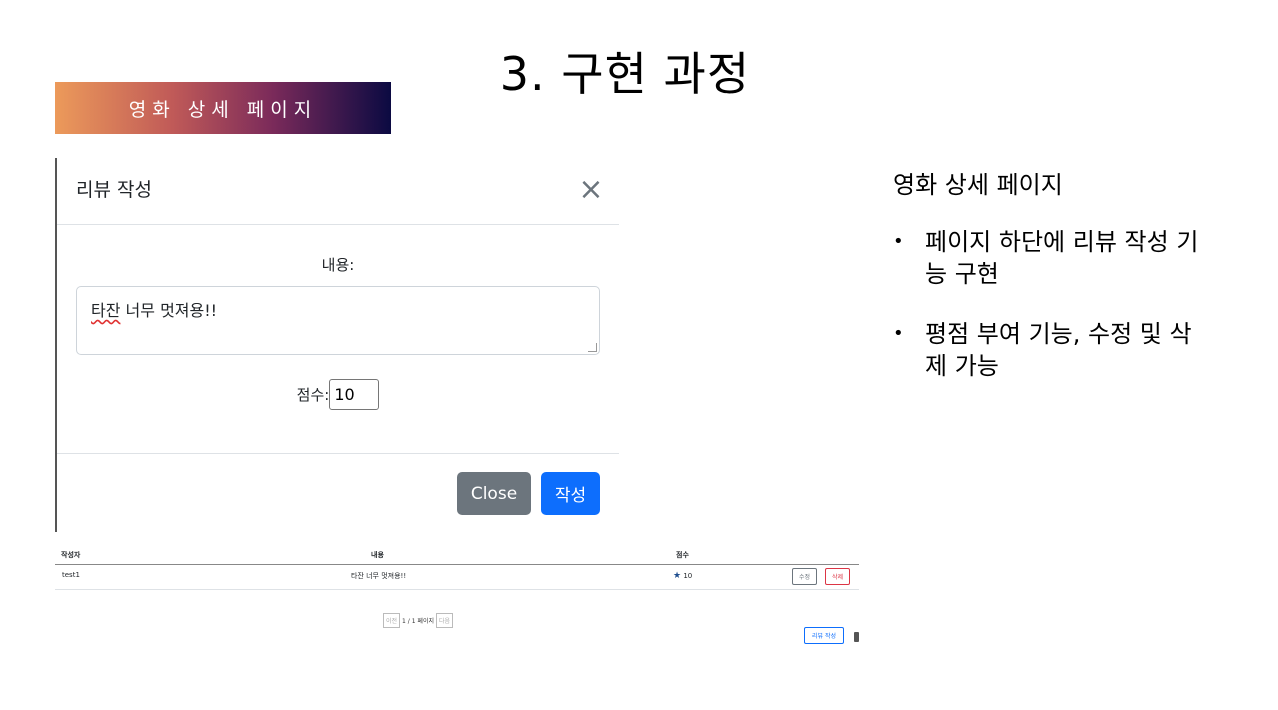 This screenshot has height=710, width=1278. I want to click on modal-footer-divider, so click(338, 454).